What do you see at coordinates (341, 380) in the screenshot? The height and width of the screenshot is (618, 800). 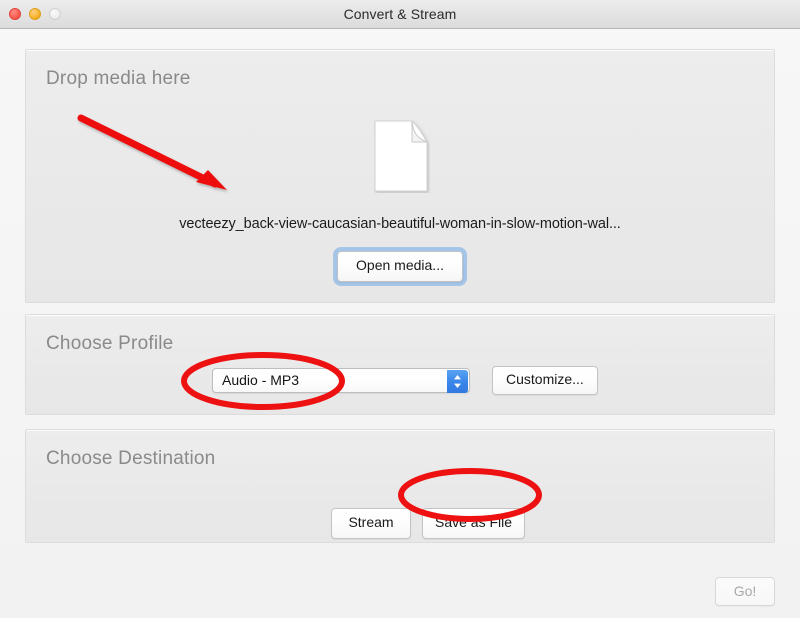 I see `profile-select: Audio - MP3` at bounding box center [341, 380].